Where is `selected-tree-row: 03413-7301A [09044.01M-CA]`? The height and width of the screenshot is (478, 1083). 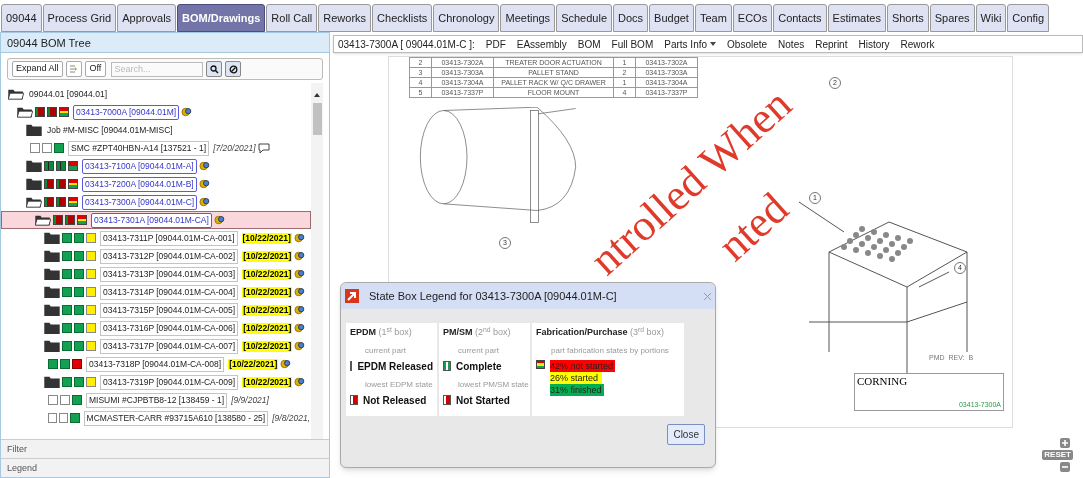
selected-tree-row: 03413-7301A [09044.01M-CA] is located at coordinates (156, 220).